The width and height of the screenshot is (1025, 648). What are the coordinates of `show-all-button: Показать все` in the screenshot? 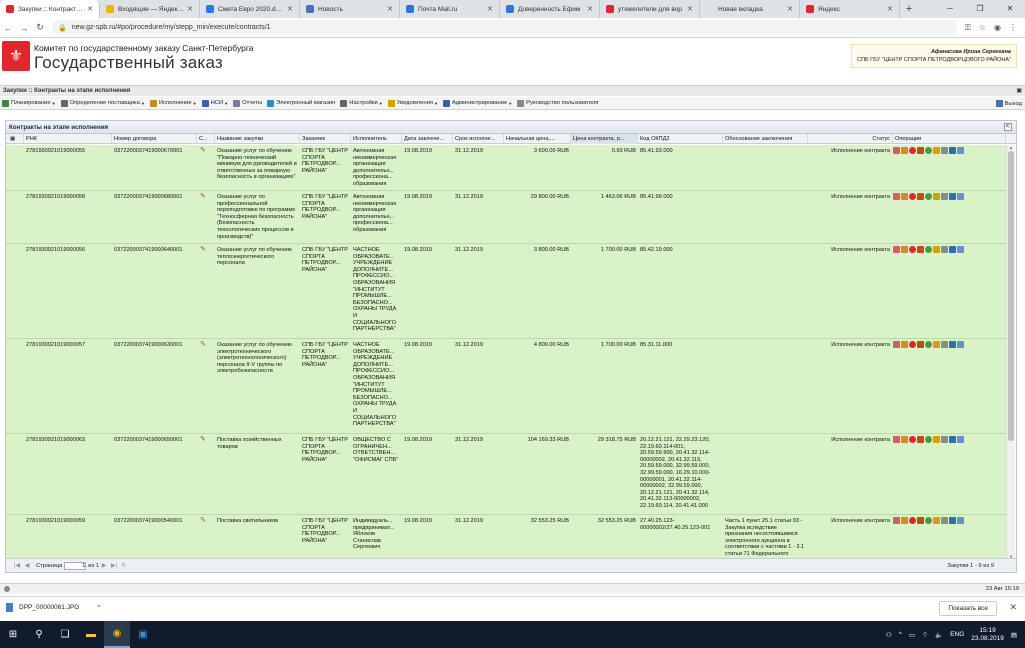 It's located at (968, 608).